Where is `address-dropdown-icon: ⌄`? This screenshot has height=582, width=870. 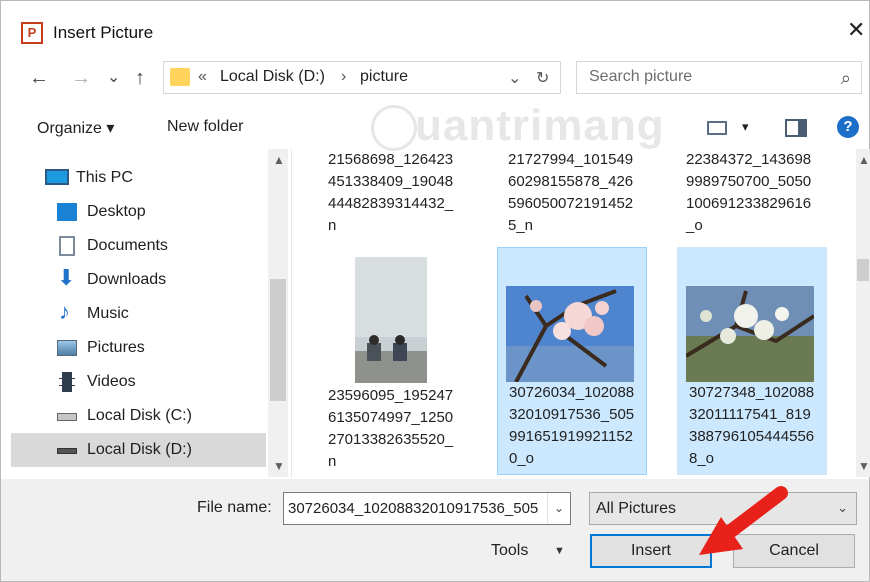
address-dropdown-icon: ⌄ is located at coordinates (514, 78).